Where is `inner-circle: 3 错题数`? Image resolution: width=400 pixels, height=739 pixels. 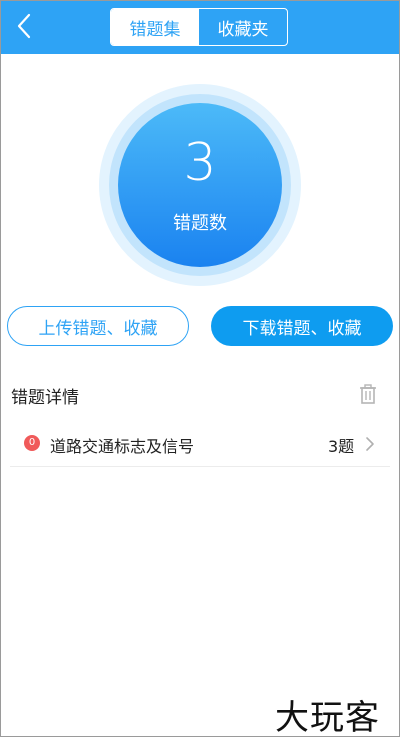
inner-circle: 3 错题数 is located at coordinates (200, 185).